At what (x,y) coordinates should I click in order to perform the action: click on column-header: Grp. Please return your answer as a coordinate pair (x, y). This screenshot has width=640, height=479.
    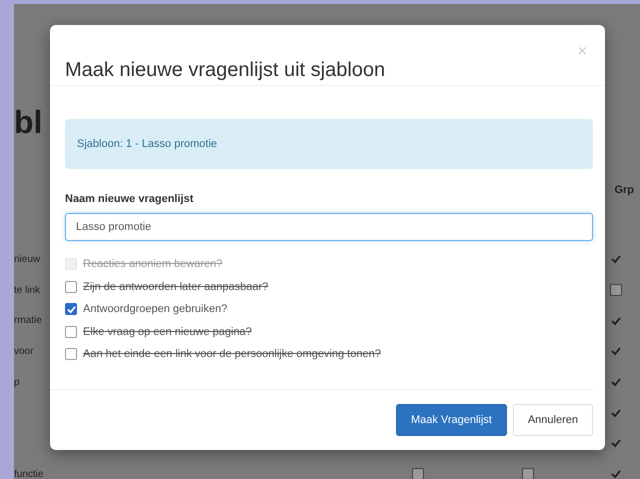
    Looking at the image, I should click on (624, 191).